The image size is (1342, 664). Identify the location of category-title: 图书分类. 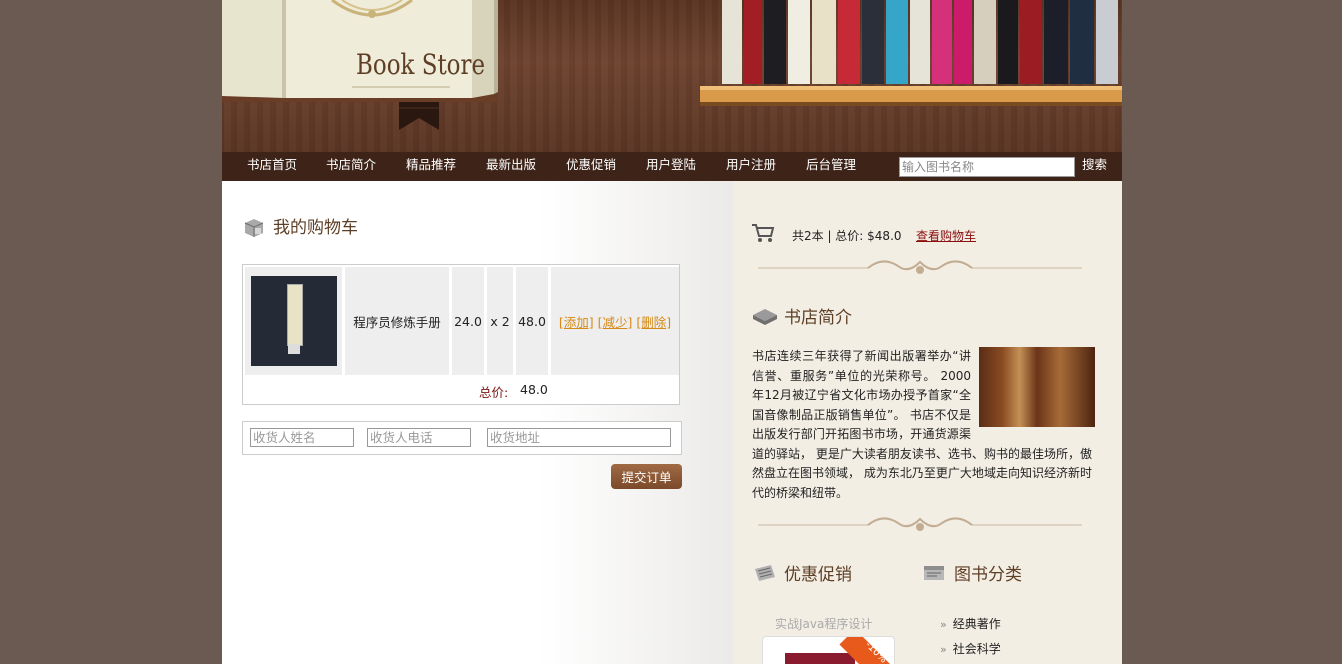
(988, 575).